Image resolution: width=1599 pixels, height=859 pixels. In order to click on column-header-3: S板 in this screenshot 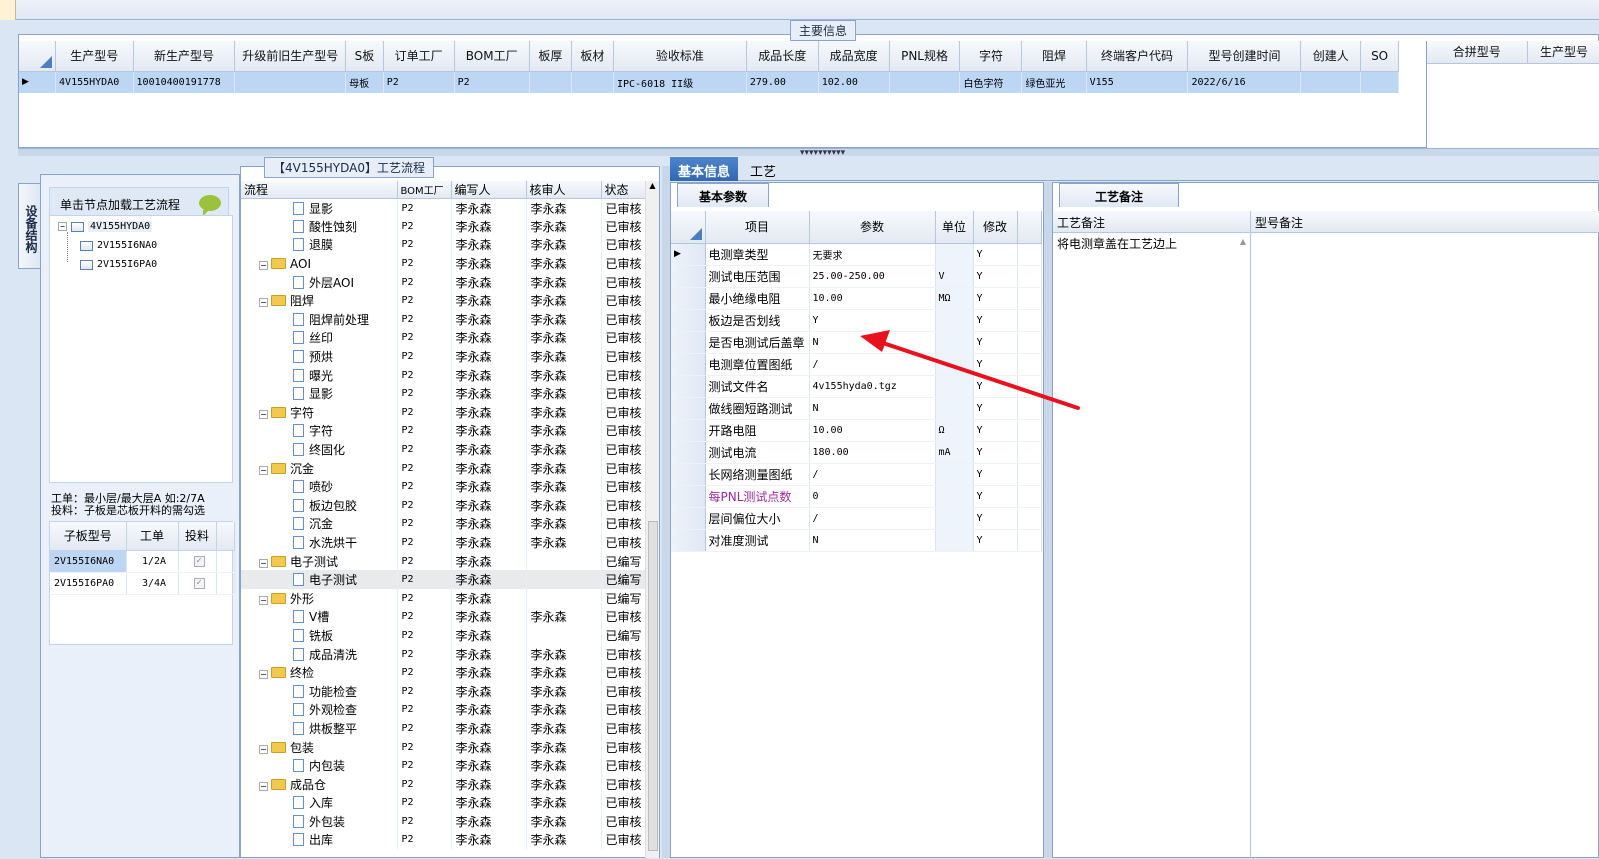, I will do `click(364, 56)`.